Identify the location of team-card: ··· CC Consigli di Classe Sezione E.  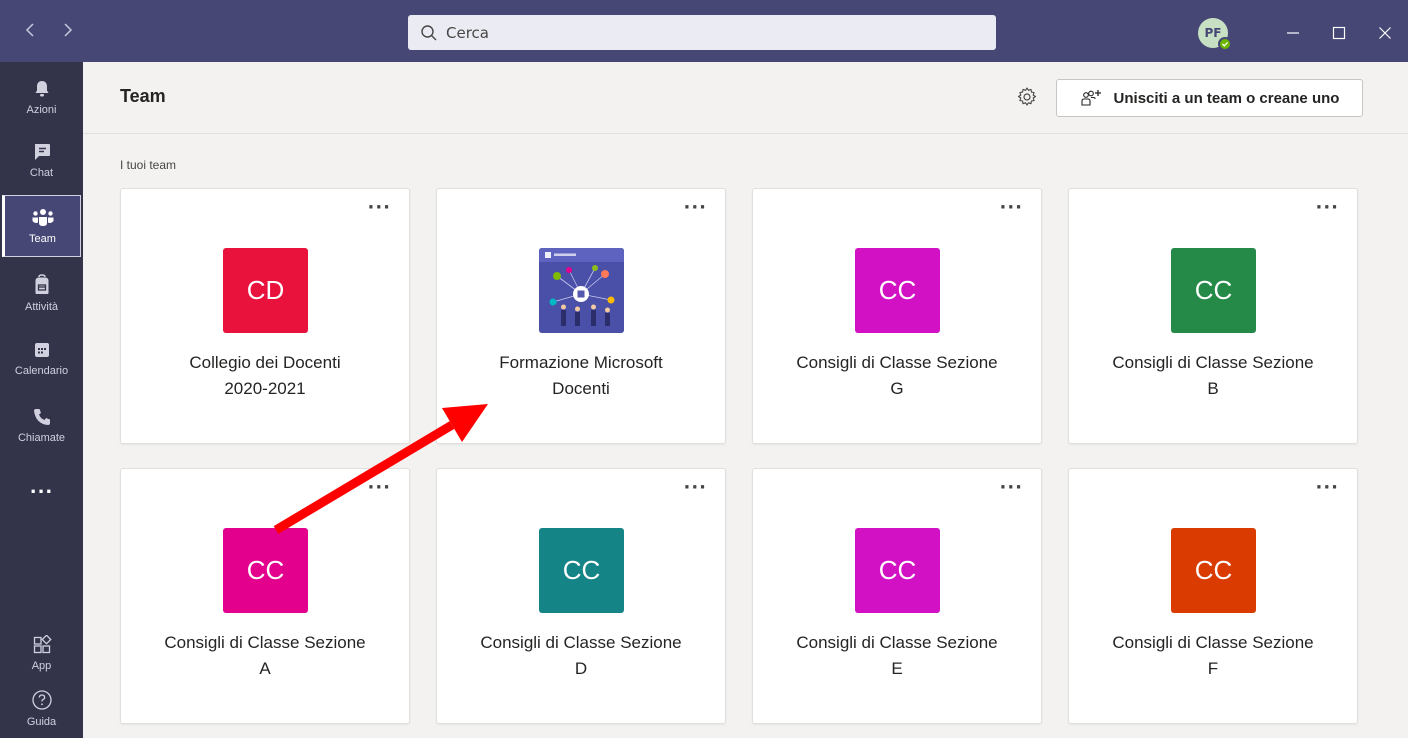
(897, 596).